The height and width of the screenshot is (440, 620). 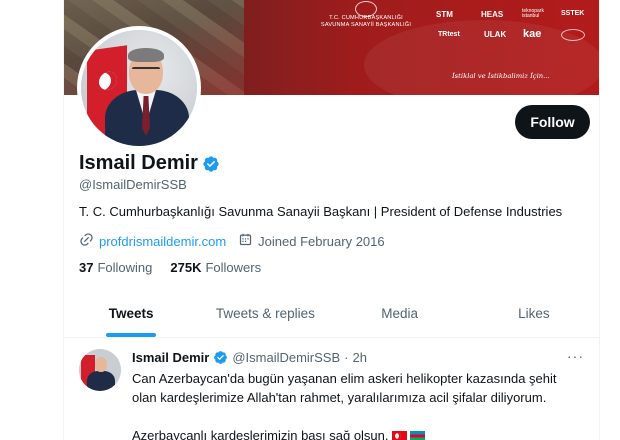 What do you see at coordinates (265, 313) in the screenshot?
I see `tab-tweets-replies: Tweets & replies` at bounding box center [265, 313].